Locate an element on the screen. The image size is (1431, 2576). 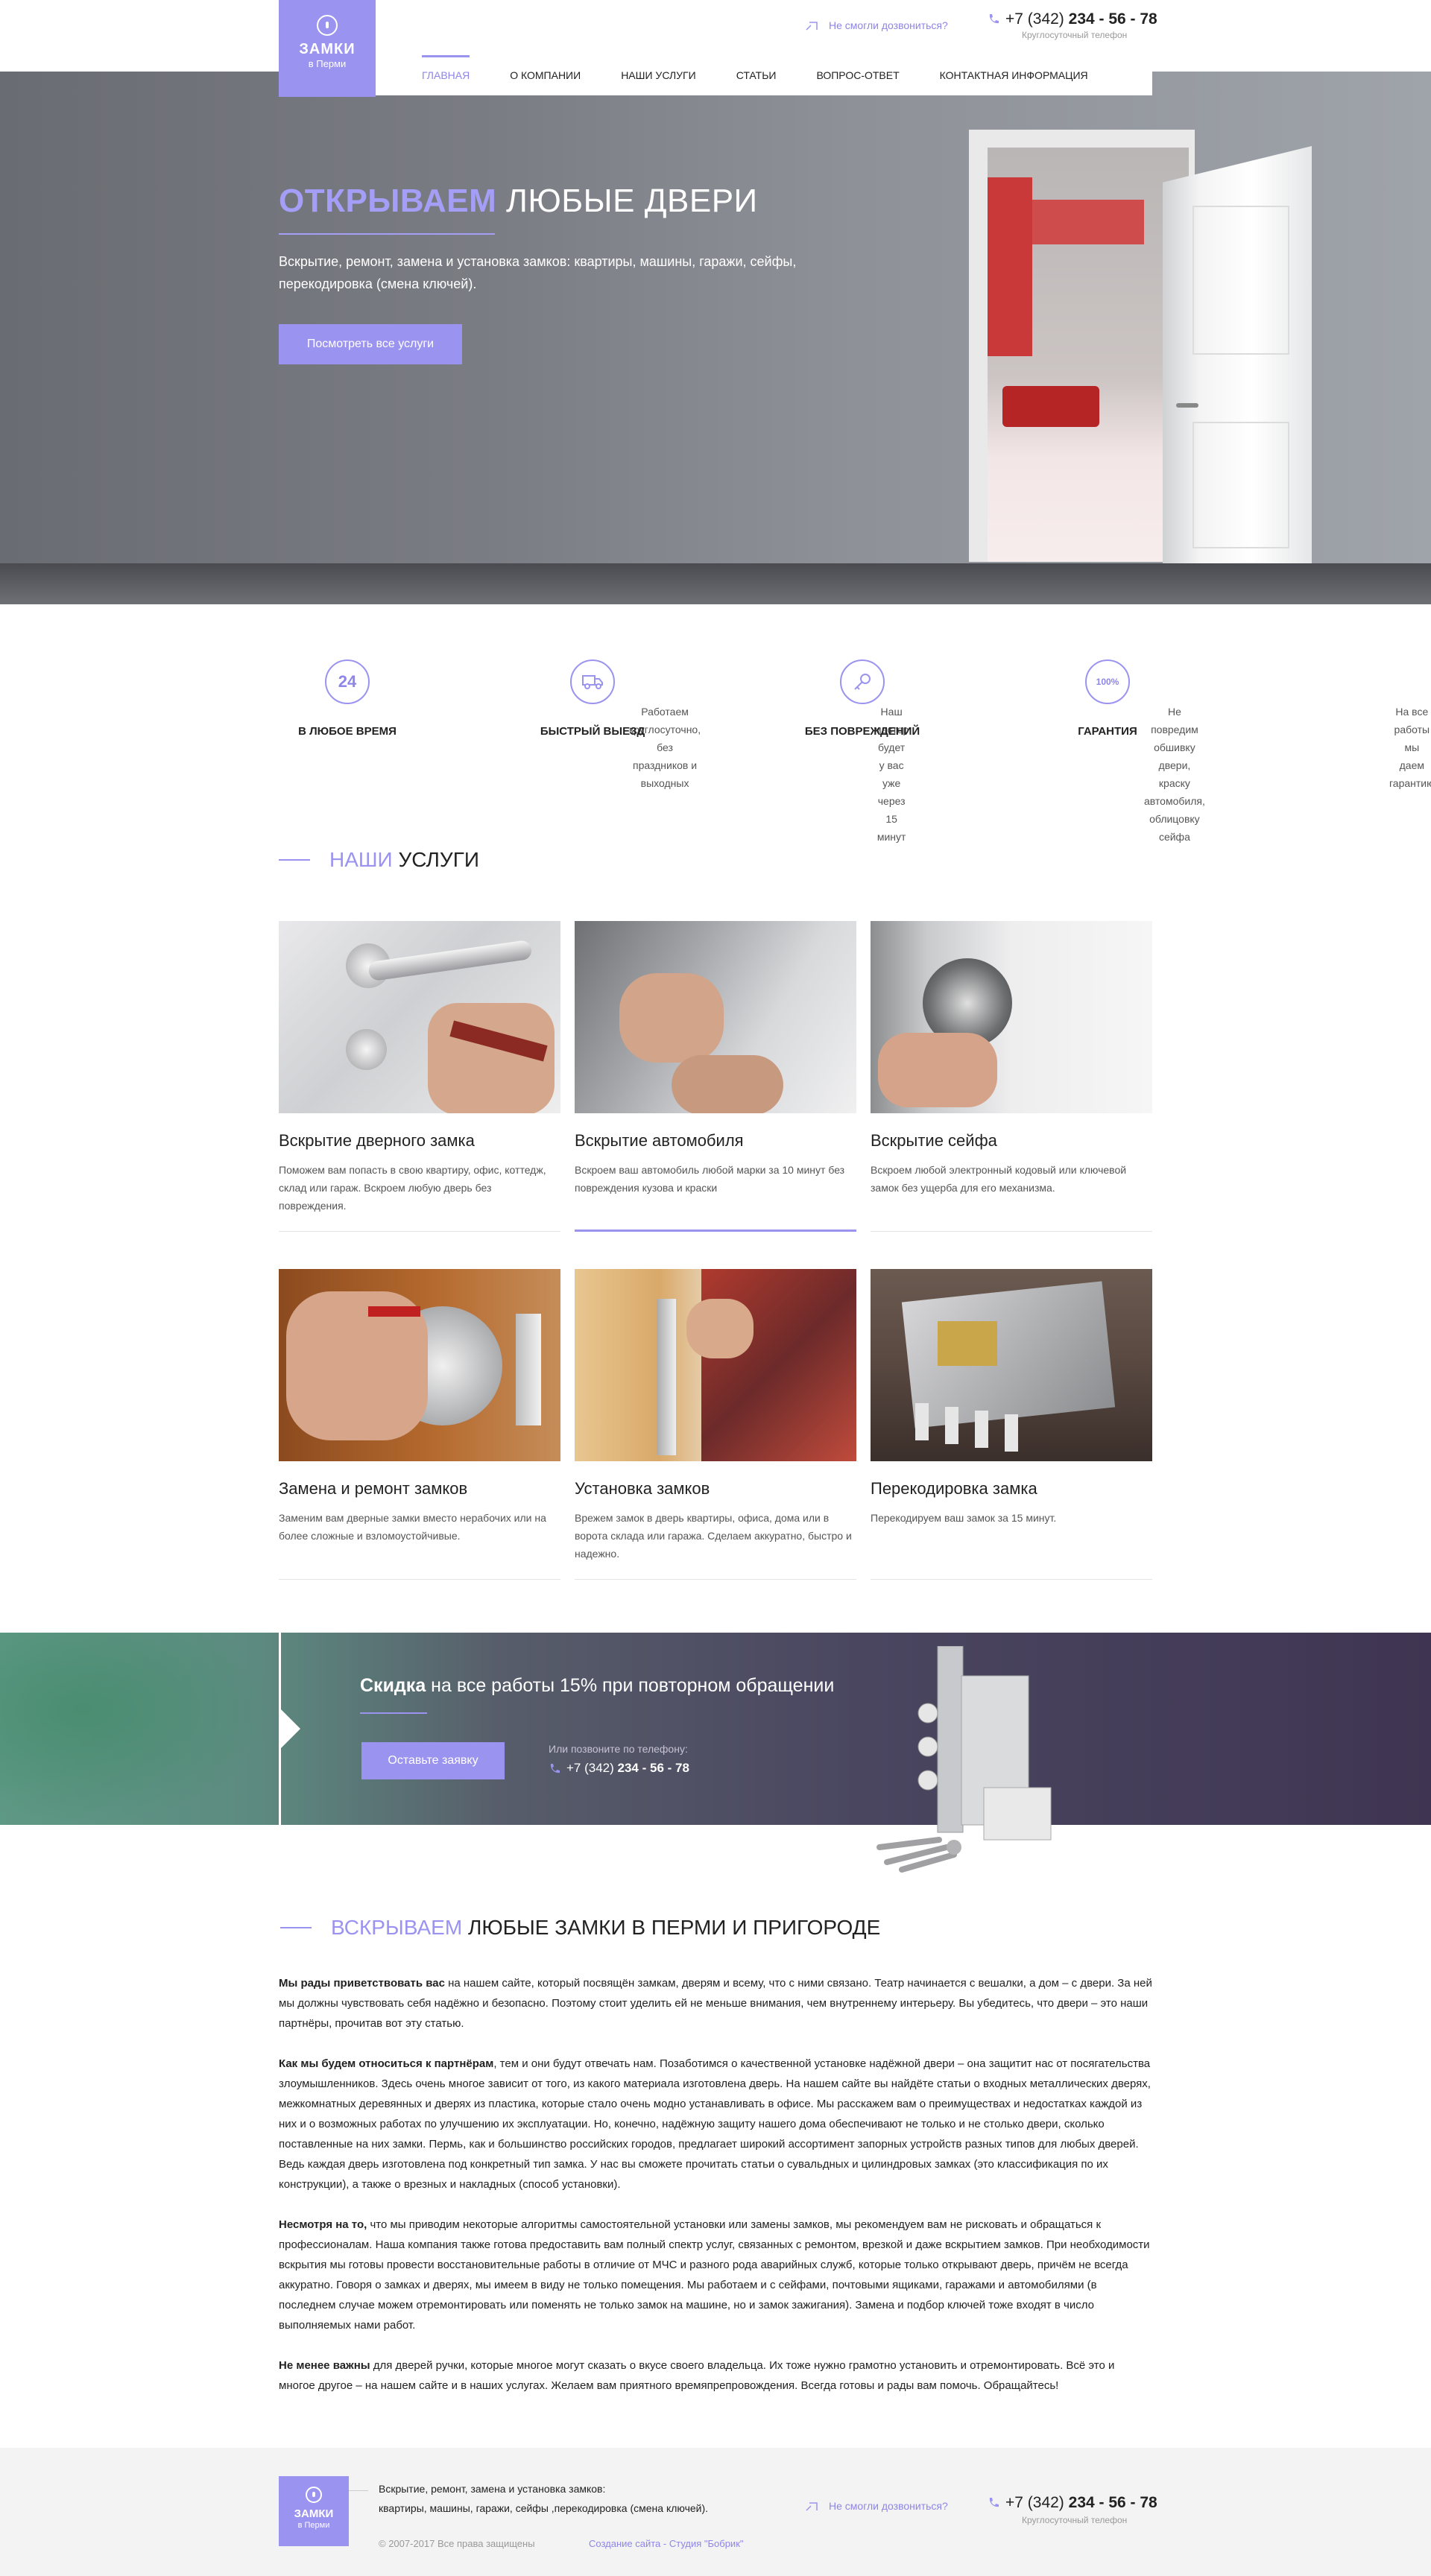
lock-mechanism-image is located at coordinates (1011, 1365).